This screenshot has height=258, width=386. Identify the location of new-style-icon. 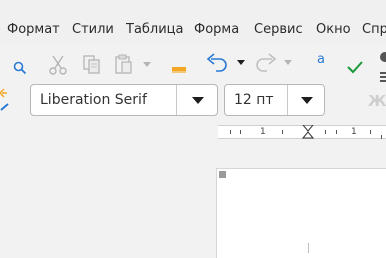
(4, 93).